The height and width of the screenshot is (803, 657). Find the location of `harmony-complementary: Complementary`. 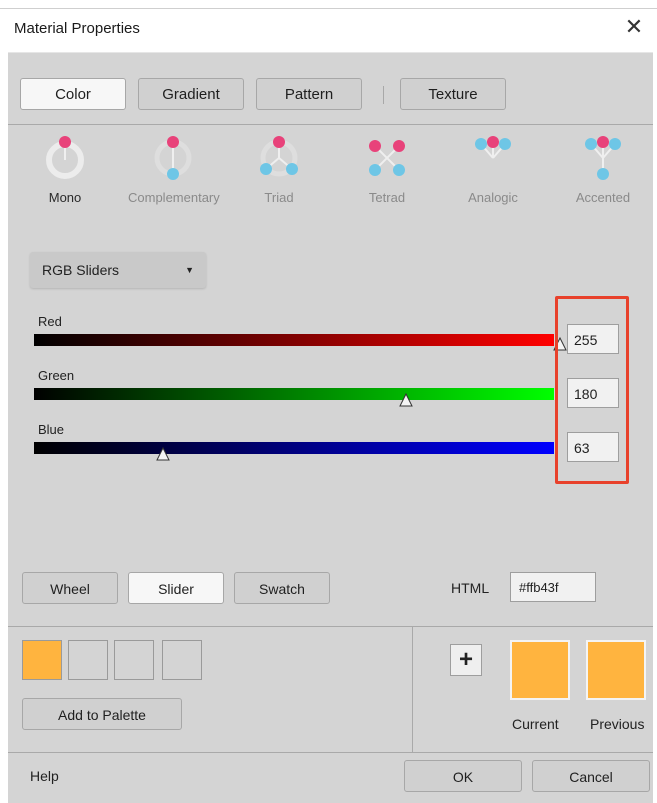

harmony-complementary: Complementary is located at coordinates (174, 177).